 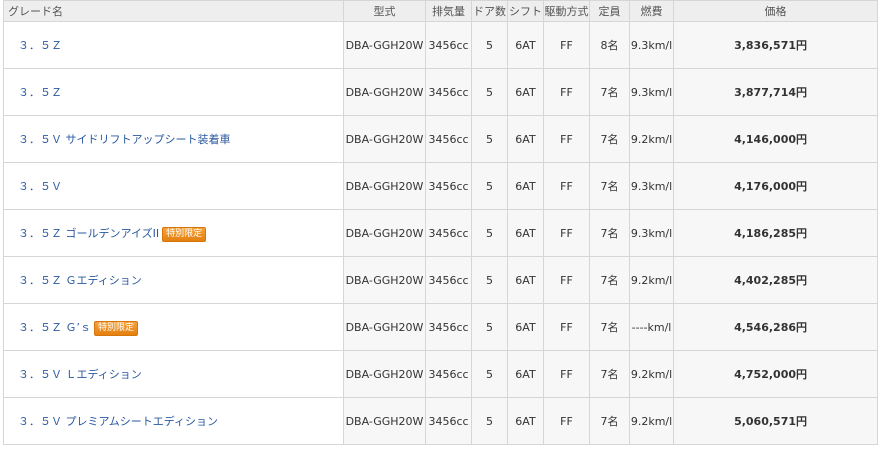 What do you see at coordinates (173, 327) in the screenshot?
I see `grade-cell: ３．５Ｚ Ｇ’ｓ 特別限定` at bounding box center [173, 327].